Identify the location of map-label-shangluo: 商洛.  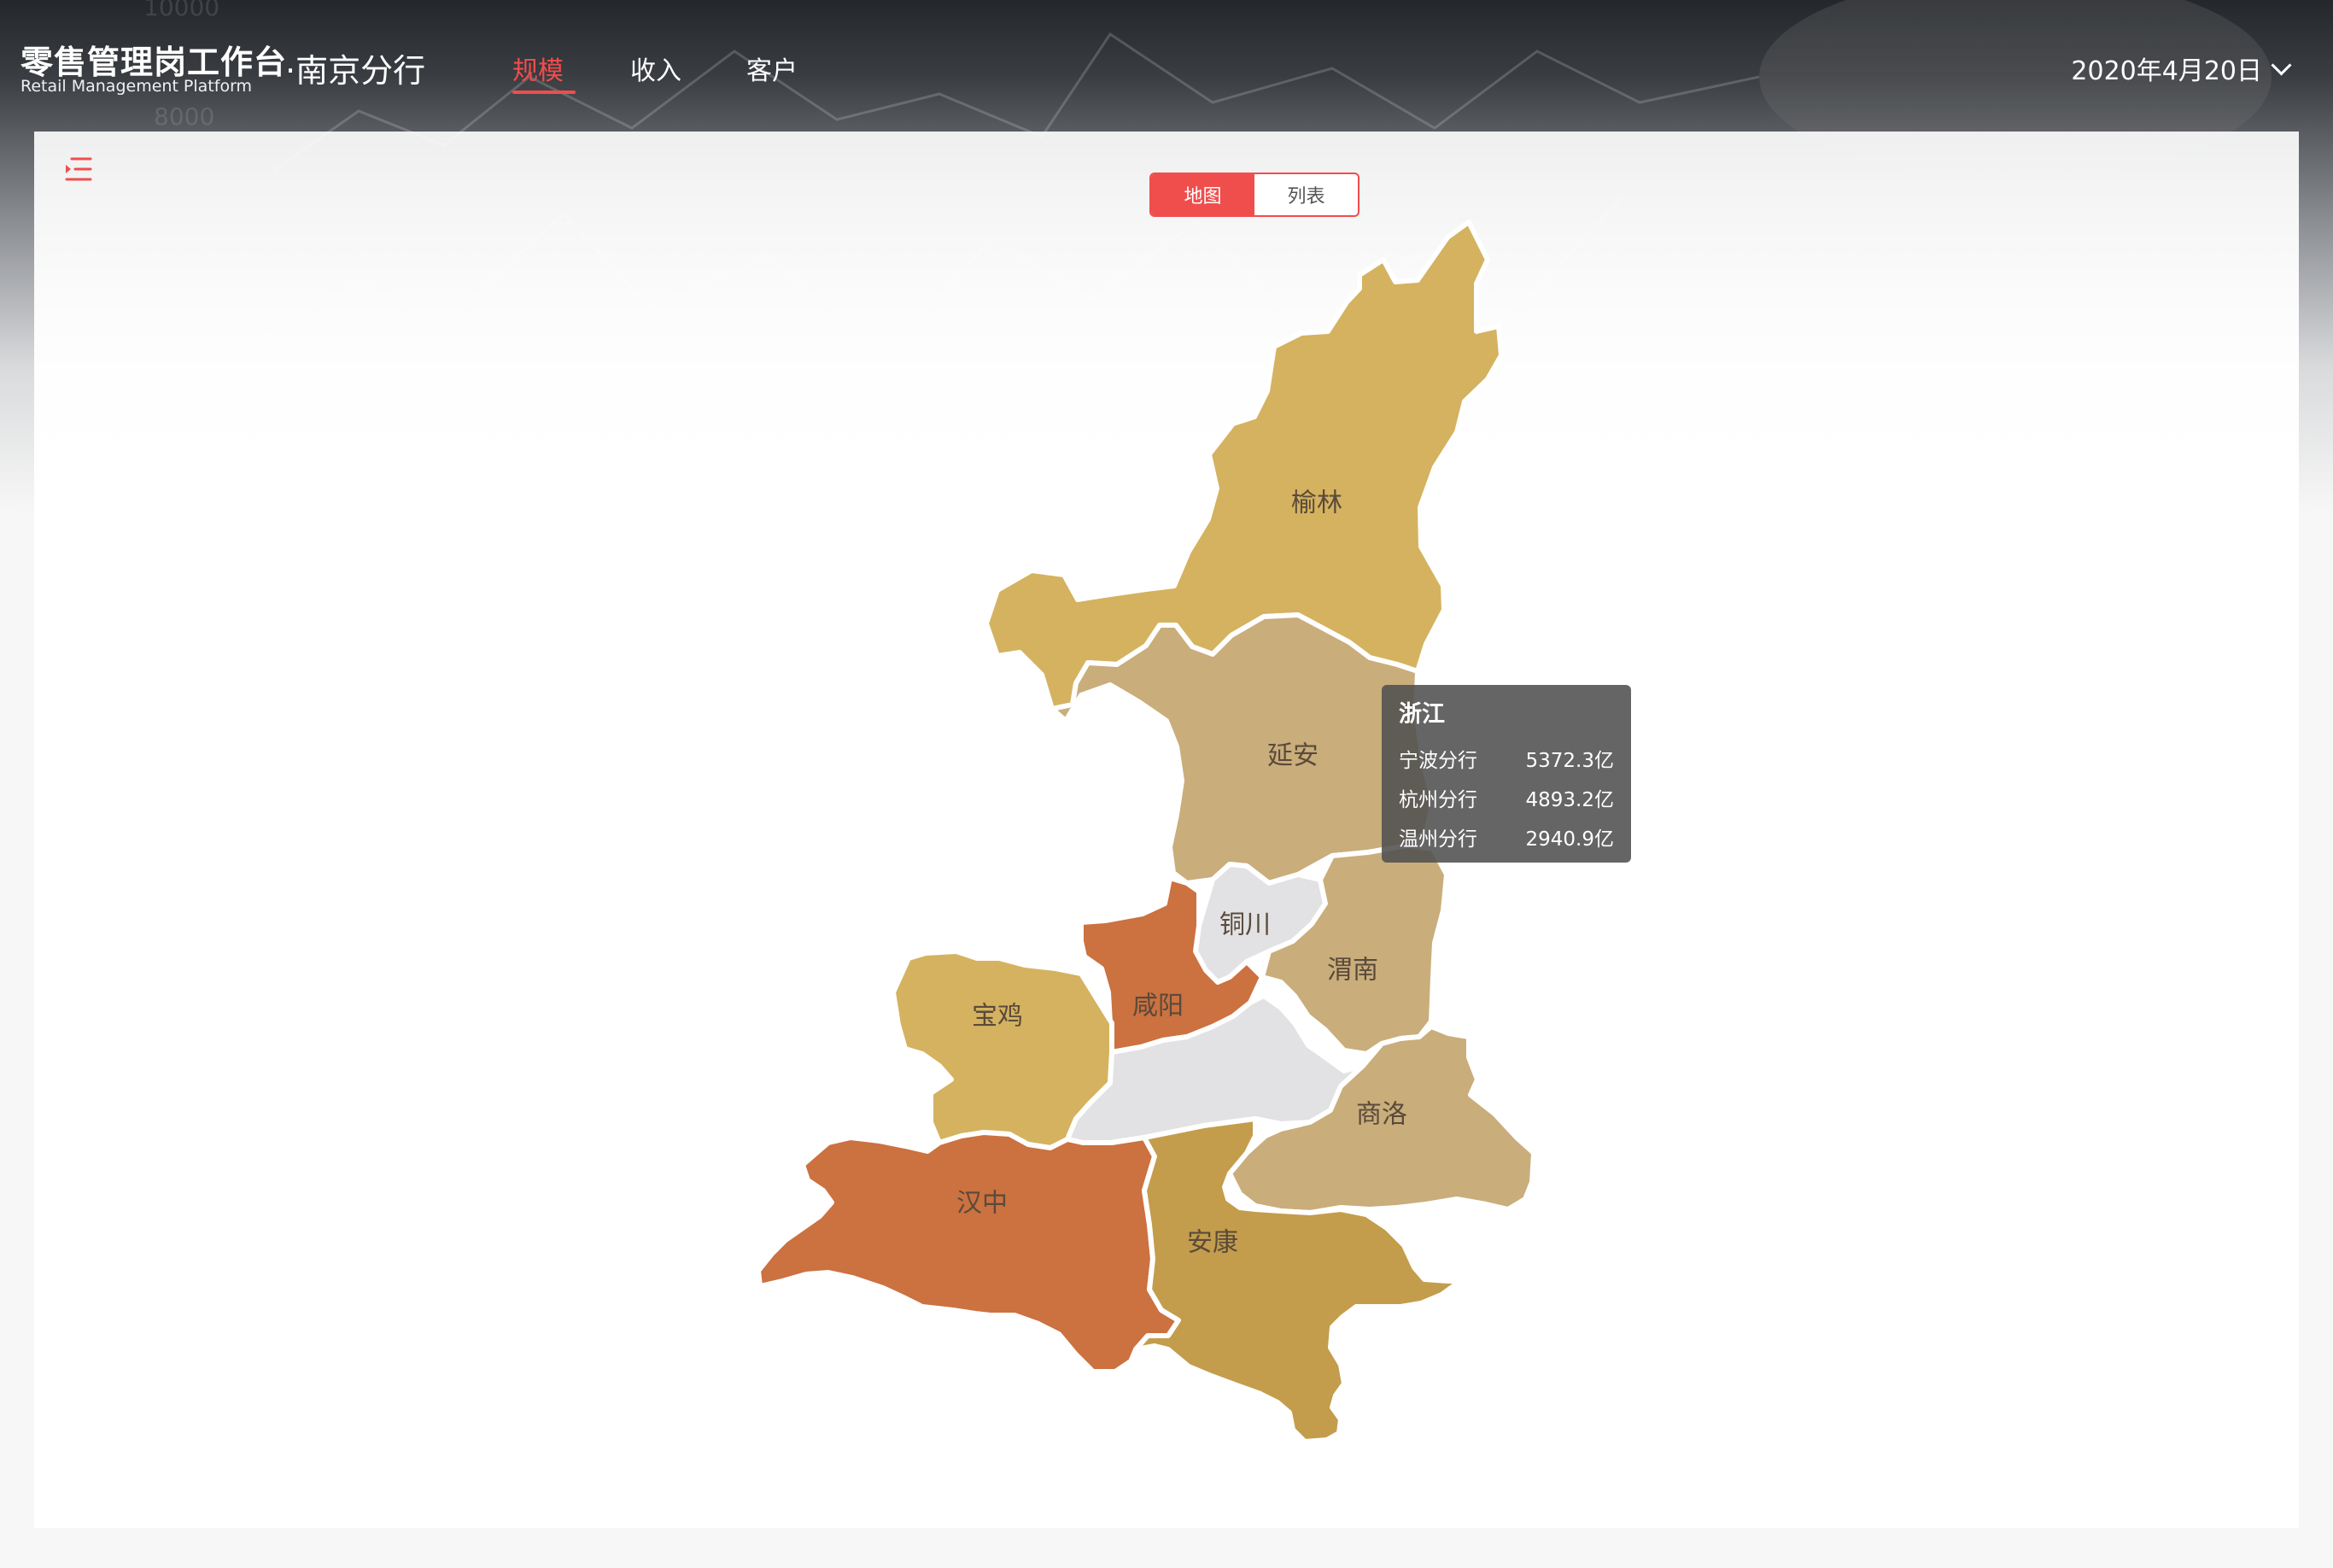
(1381, 1115).